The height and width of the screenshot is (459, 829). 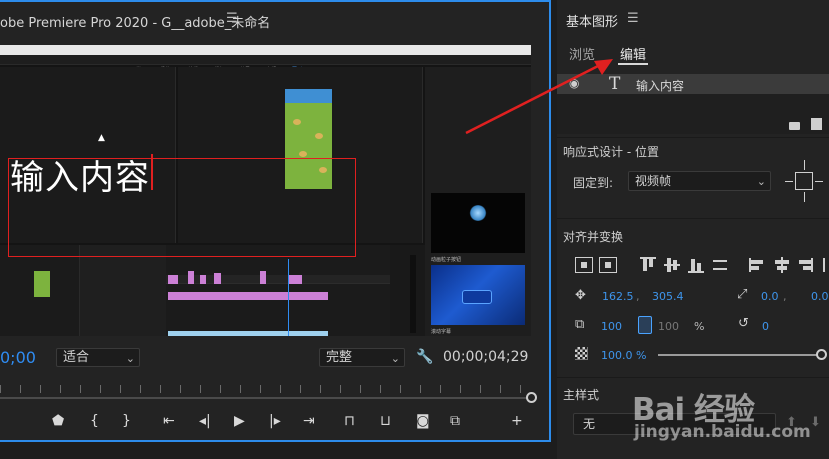 I want to click on distribute-horizontal-icon, so click(x=825, y=265).